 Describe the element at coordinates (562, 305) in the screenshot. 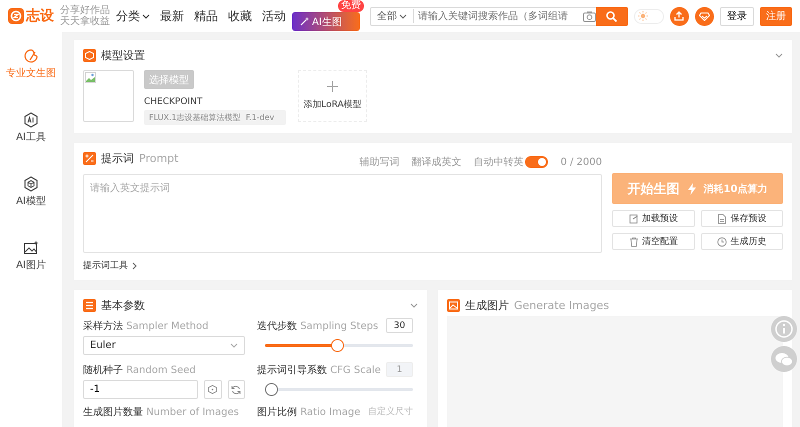

I see `panel-subtitle: Generate Images` at that location.